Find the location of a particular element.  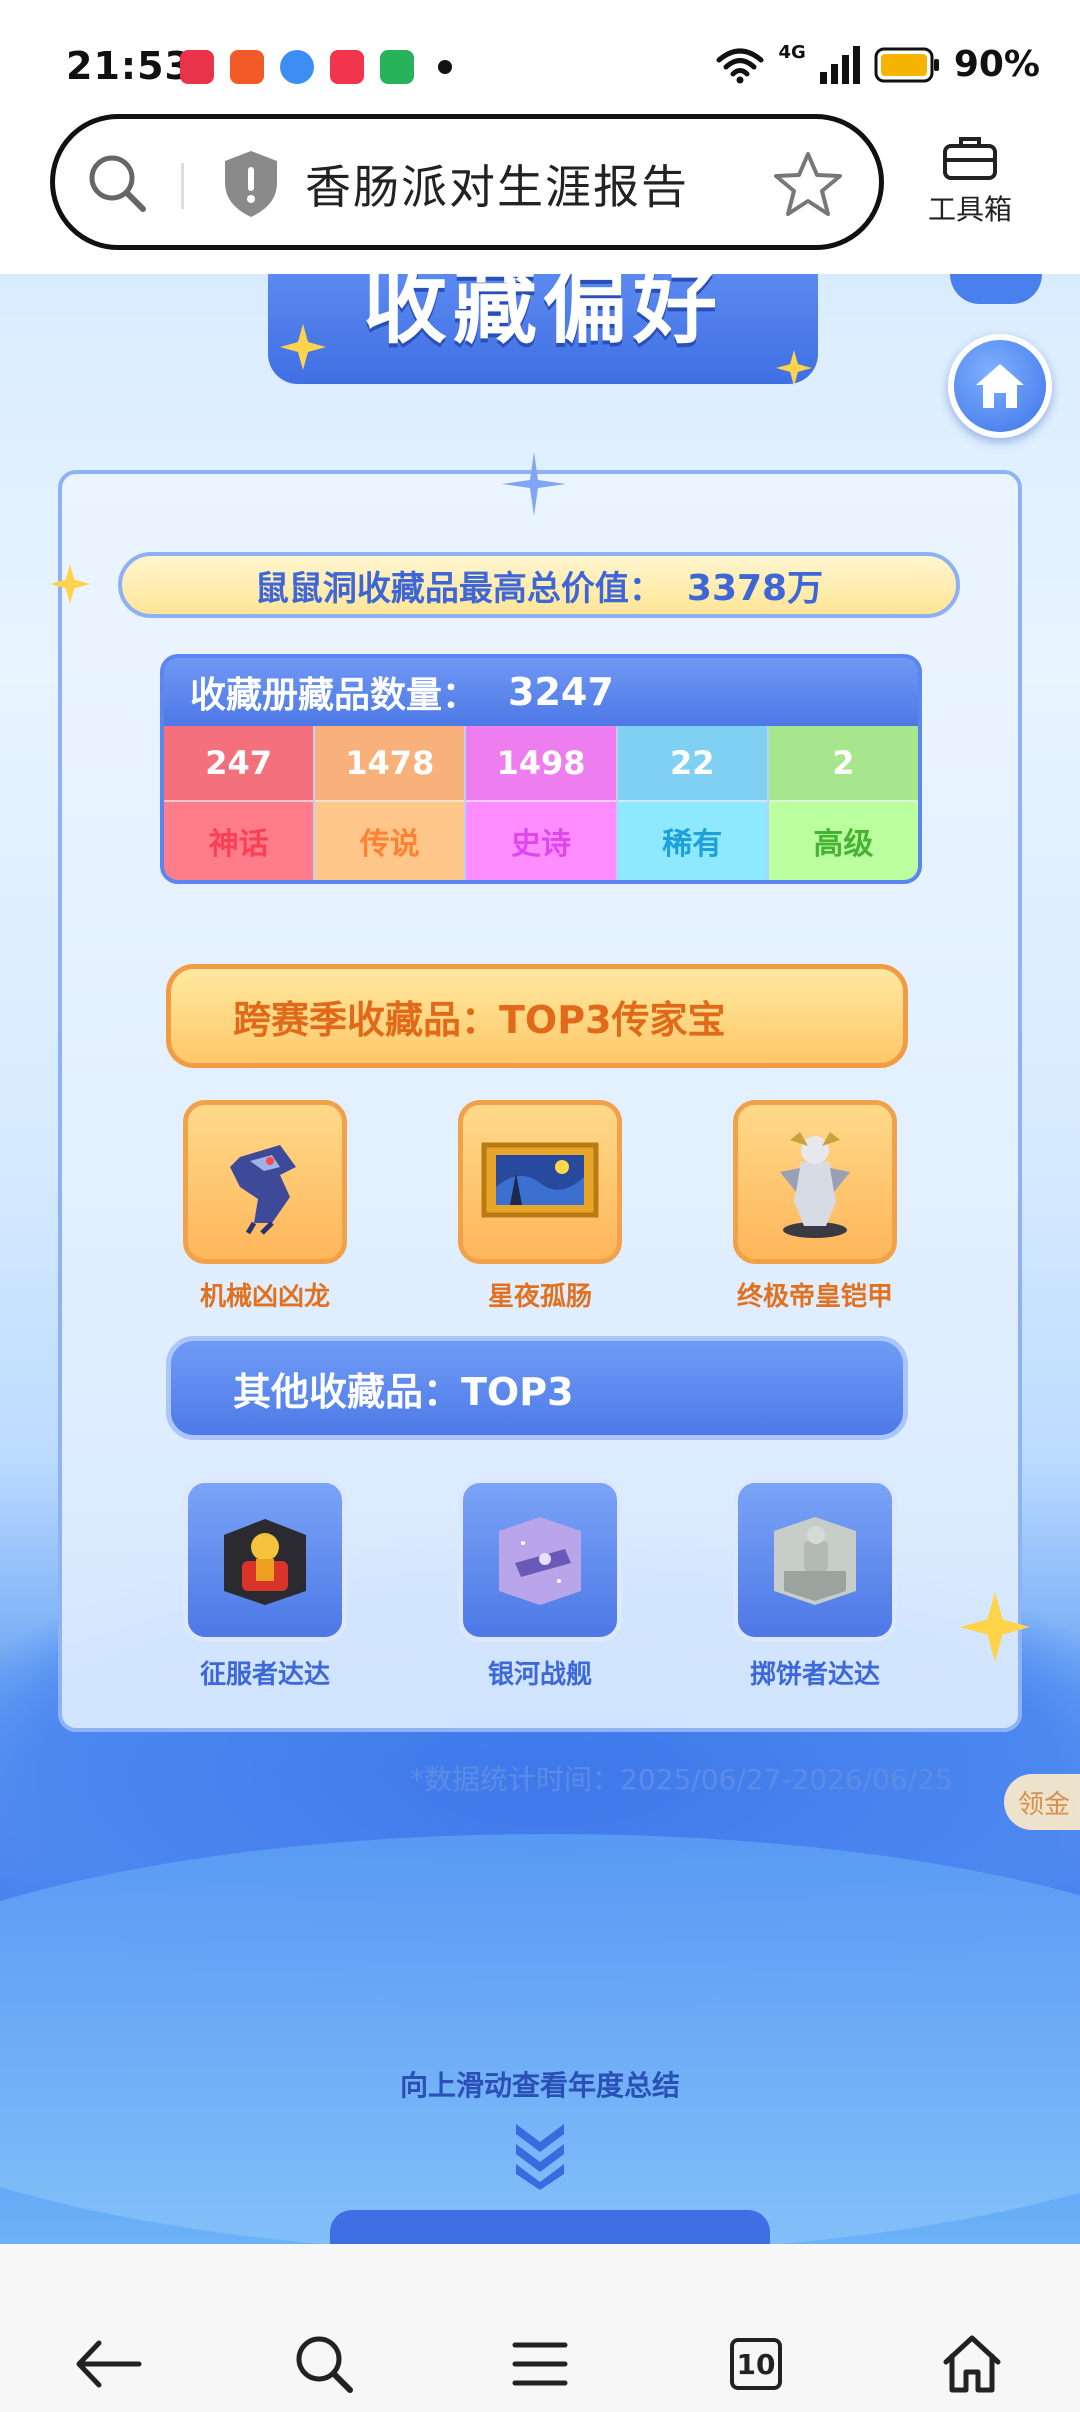

toolbox-button: 工具箱 is located at coordinates (970, 181).